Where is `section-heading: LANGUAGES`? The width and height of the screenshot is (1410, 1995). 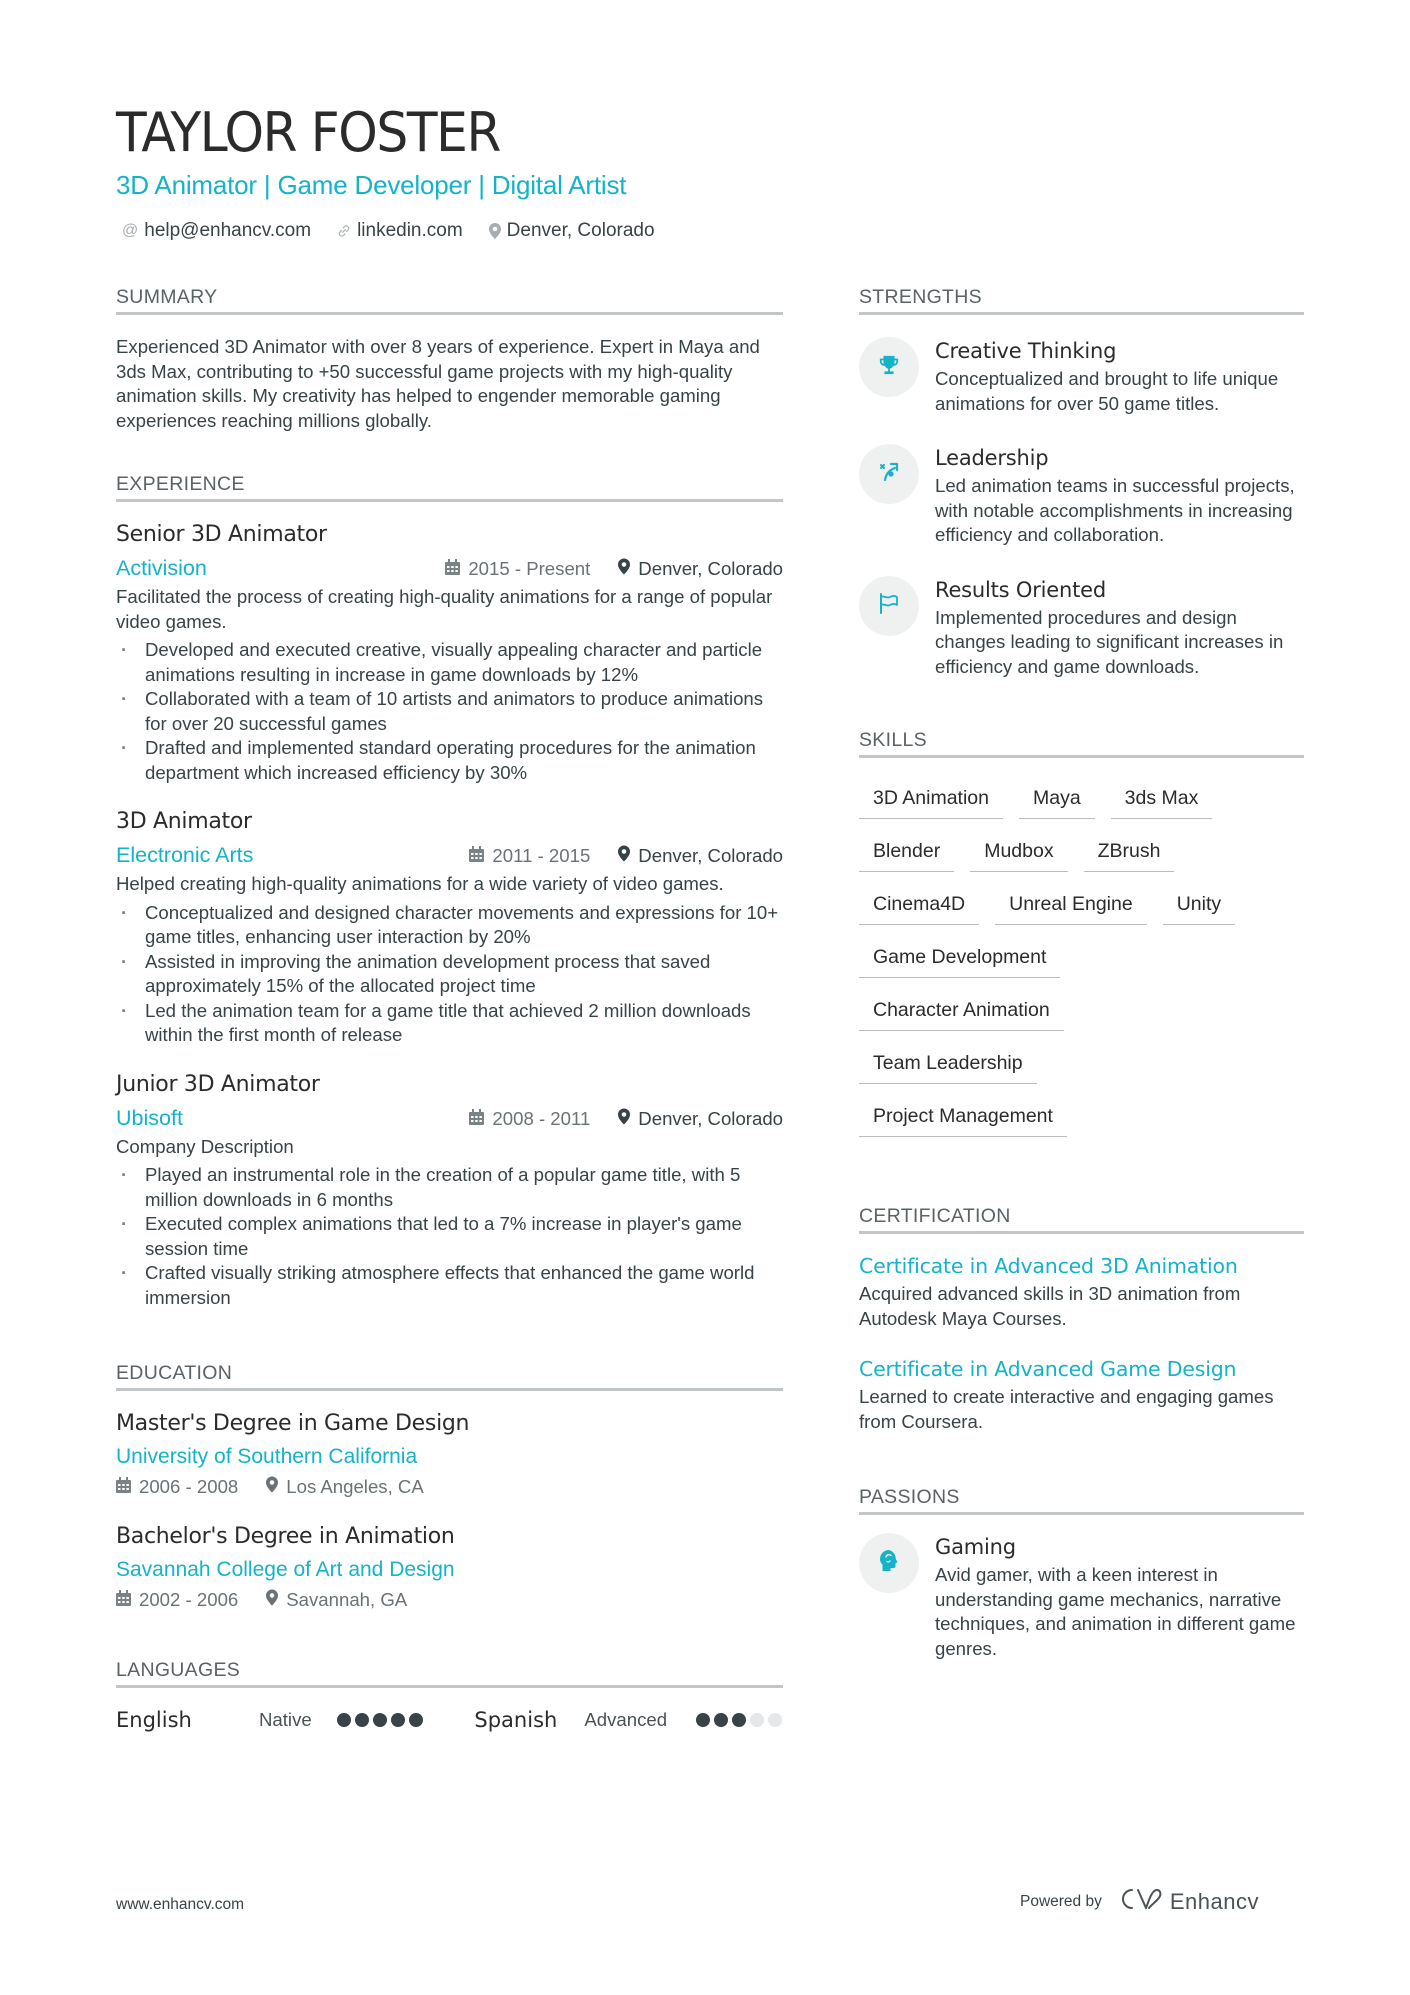 section-heading: LANGUAGES is located at coordinates (449, 1672).